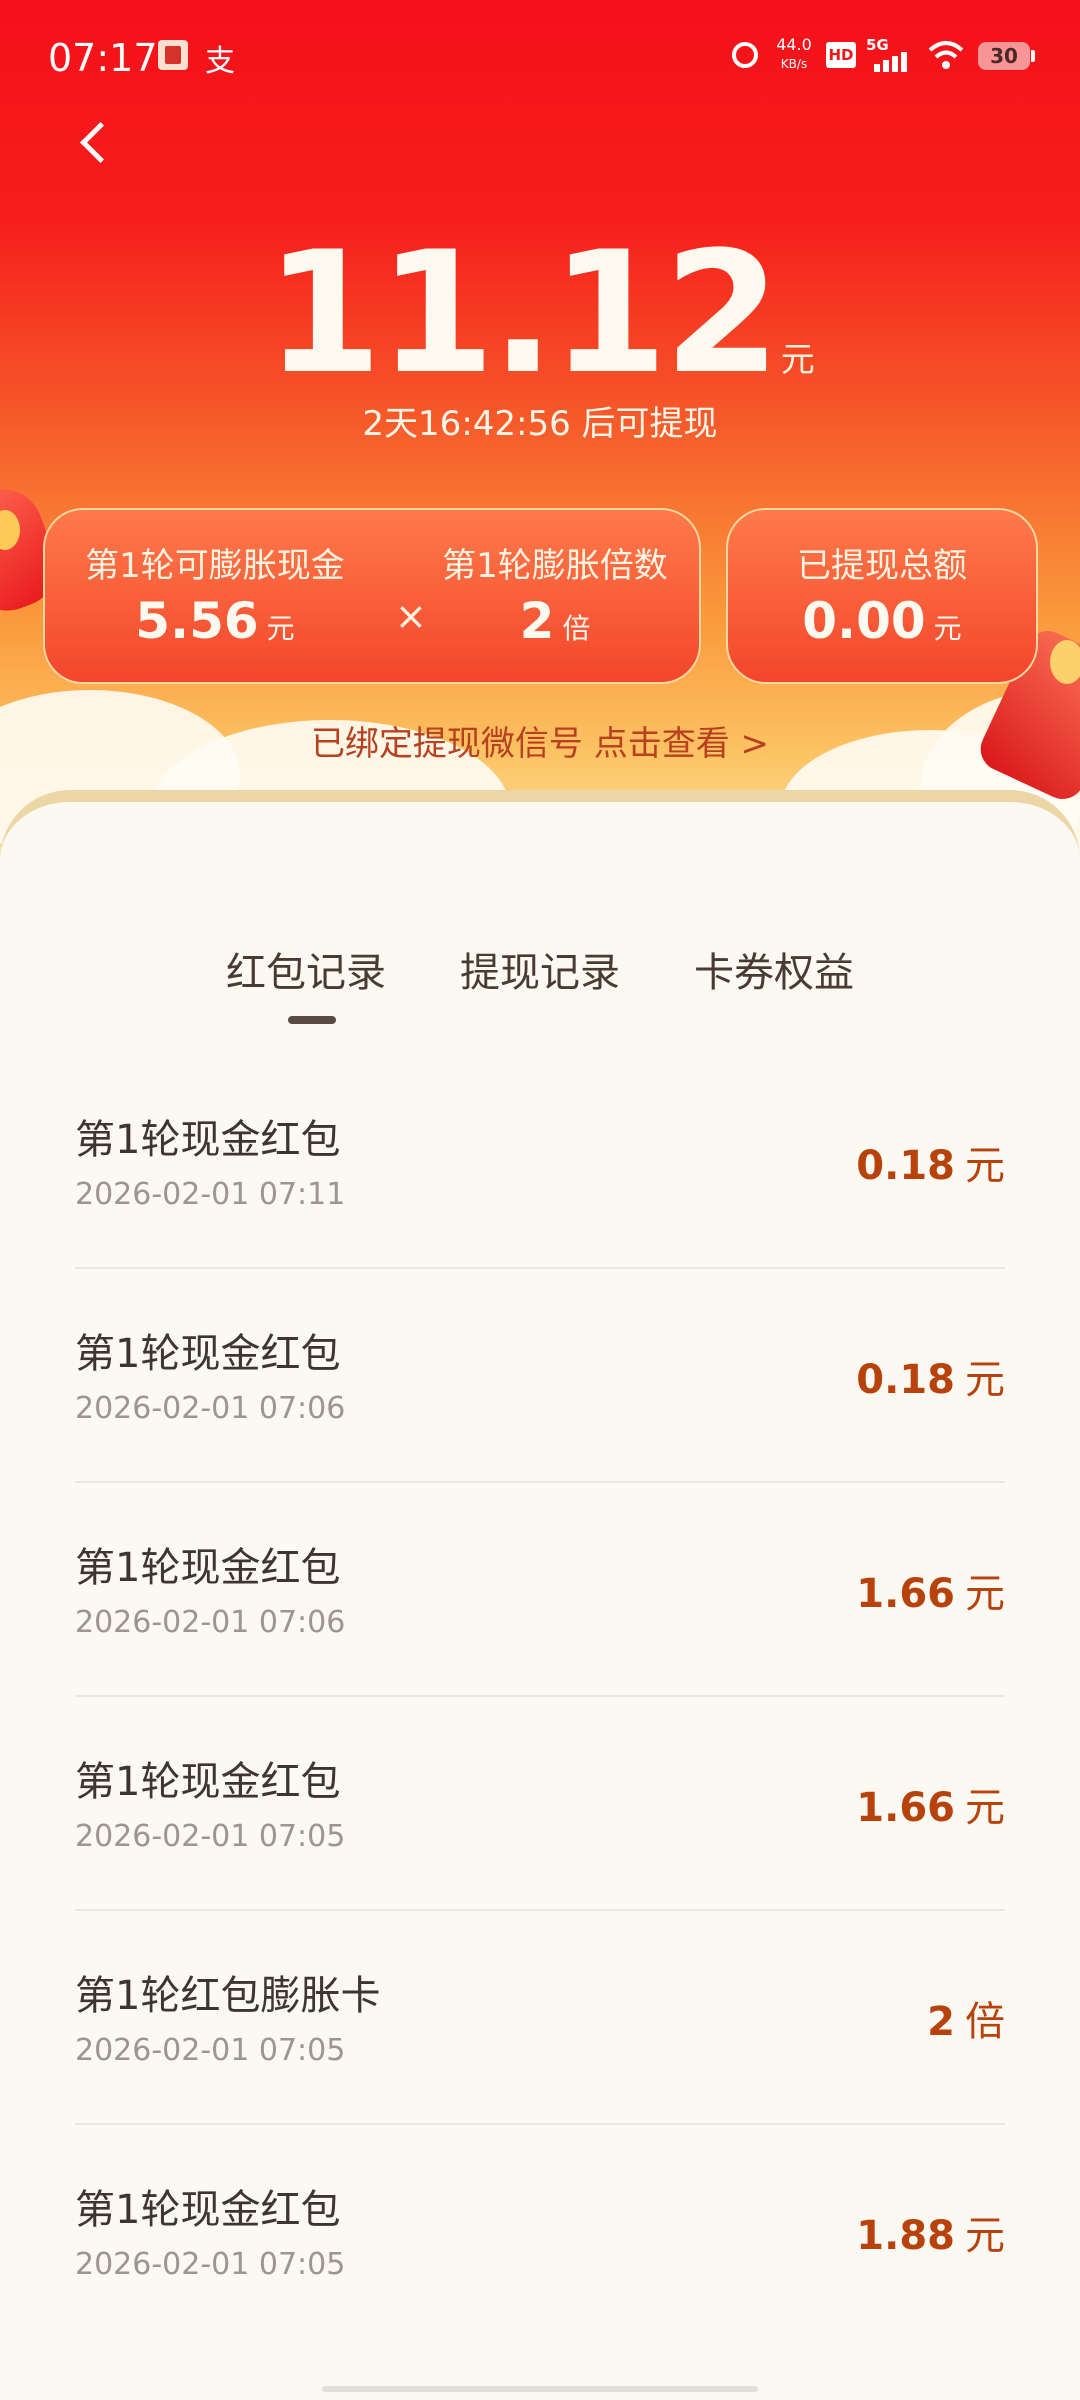 The image size is (1080, 2400). I want to click on withdrawn-value: 0.00 元, so click(882, 621).